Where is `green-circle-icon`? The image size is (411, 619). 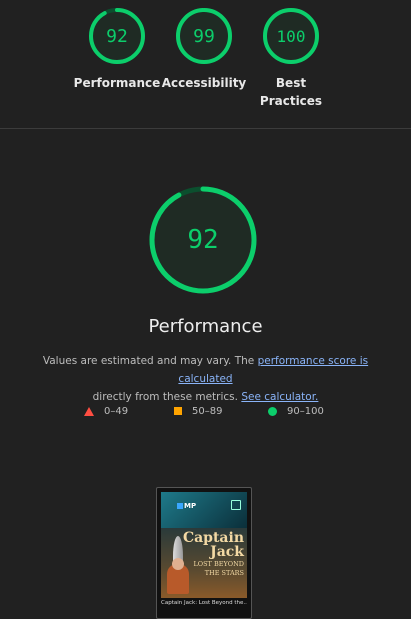 green-circle-icon is located at coordinates (272, 411).